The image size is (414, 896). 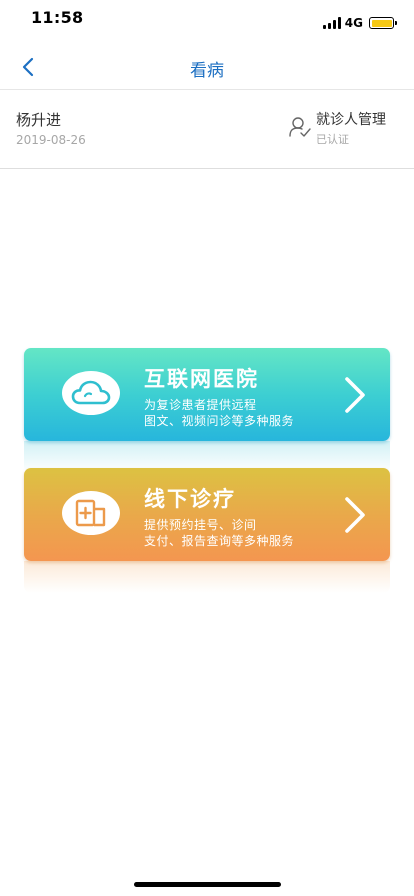 What do you see at coordinates (207, 884) in the screenshot?
I see `home-indicator` at bounding box center [207, 884].